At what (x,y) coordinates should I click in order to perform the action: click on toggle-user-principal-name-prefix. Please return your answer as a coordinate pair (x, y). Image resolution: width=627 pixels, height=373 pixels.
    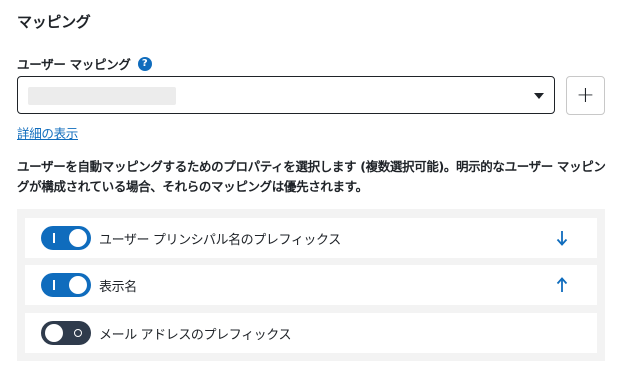
    Looking at the image, I should click on (66, 238).